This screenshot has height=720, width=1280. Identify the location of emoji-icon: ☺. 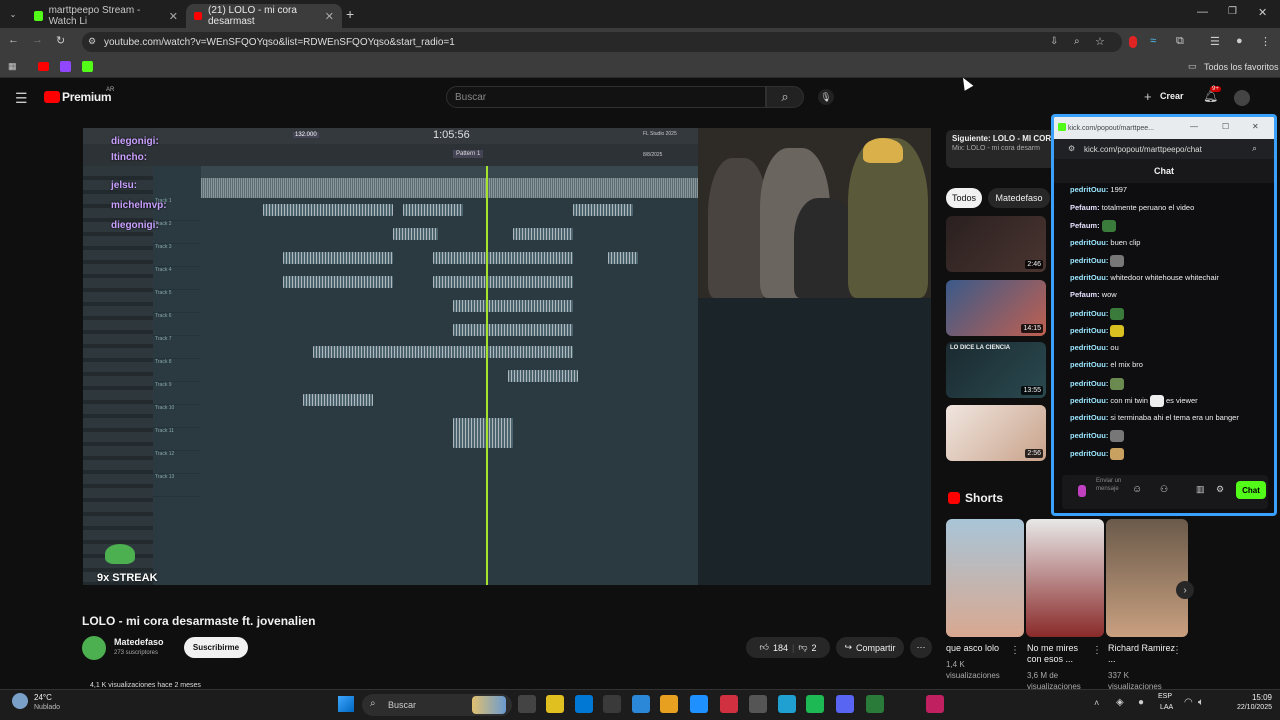
(1137, 489).